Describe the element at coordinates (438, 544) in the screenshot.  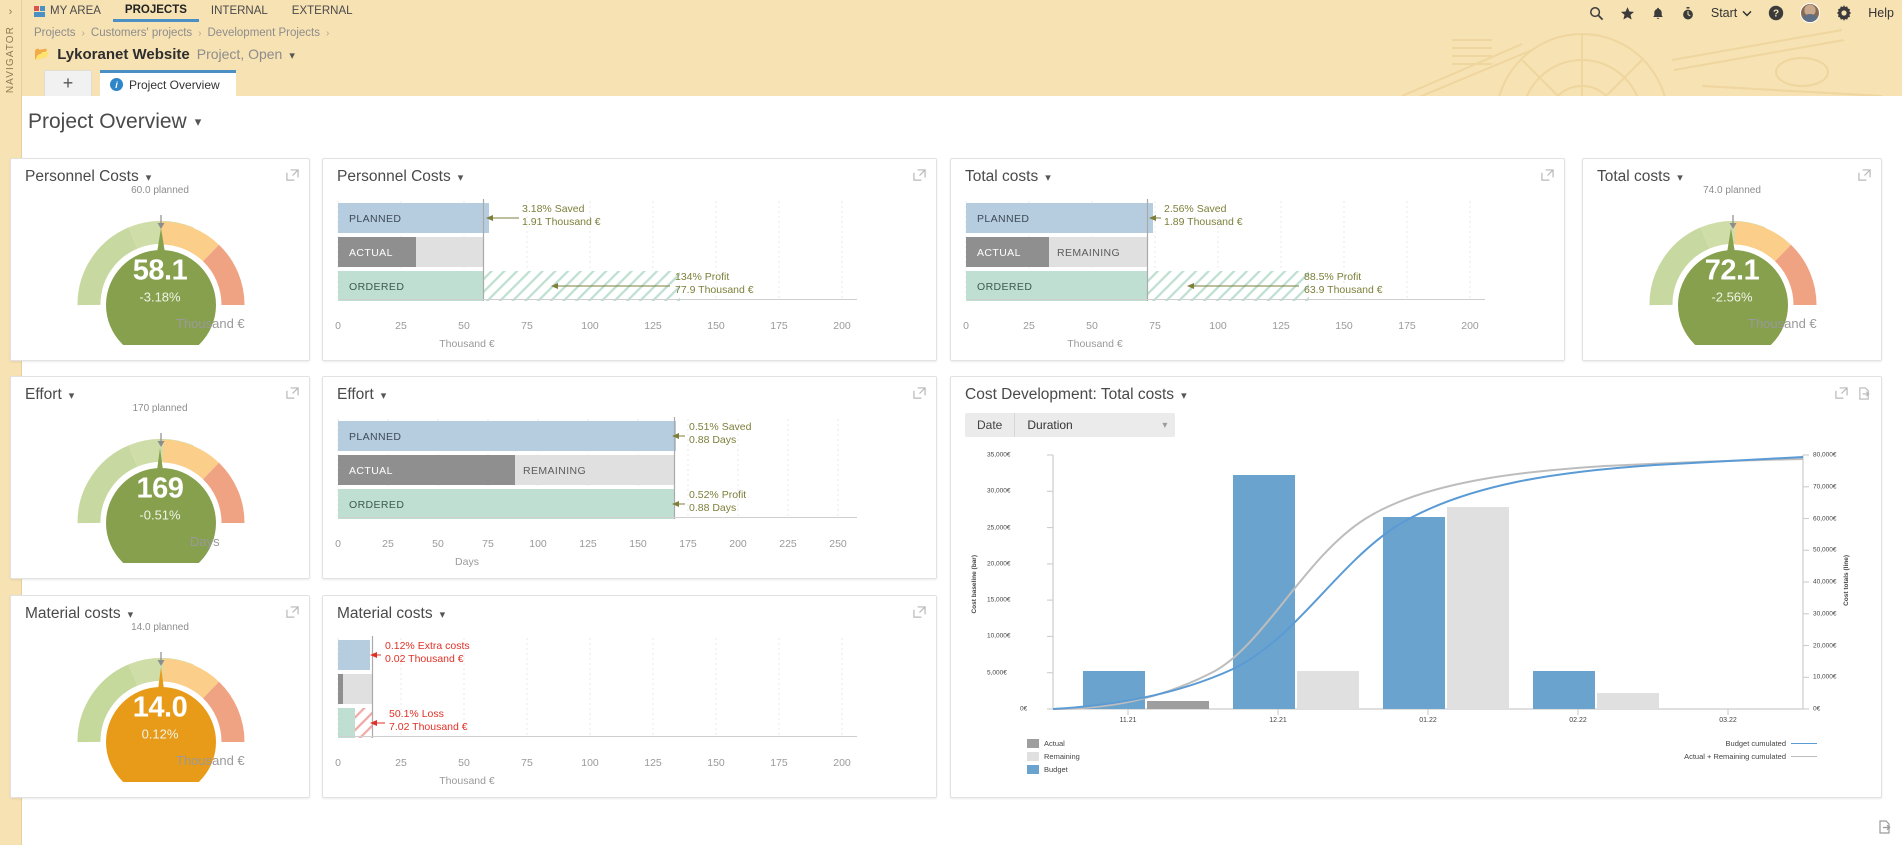
I see `x-tick: 50` at that location.